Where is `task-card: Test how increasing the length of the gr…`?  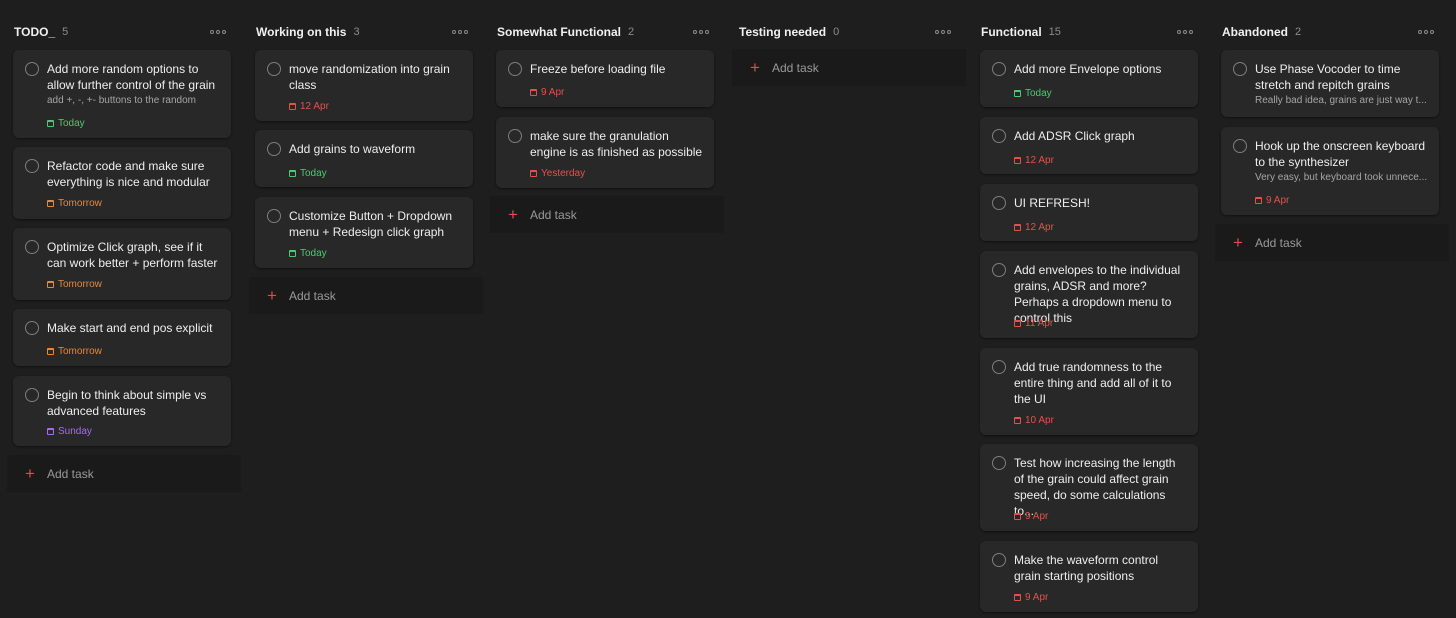 task-card: Test how increasing the length of the gr… is located at coordinates (1089, 487).